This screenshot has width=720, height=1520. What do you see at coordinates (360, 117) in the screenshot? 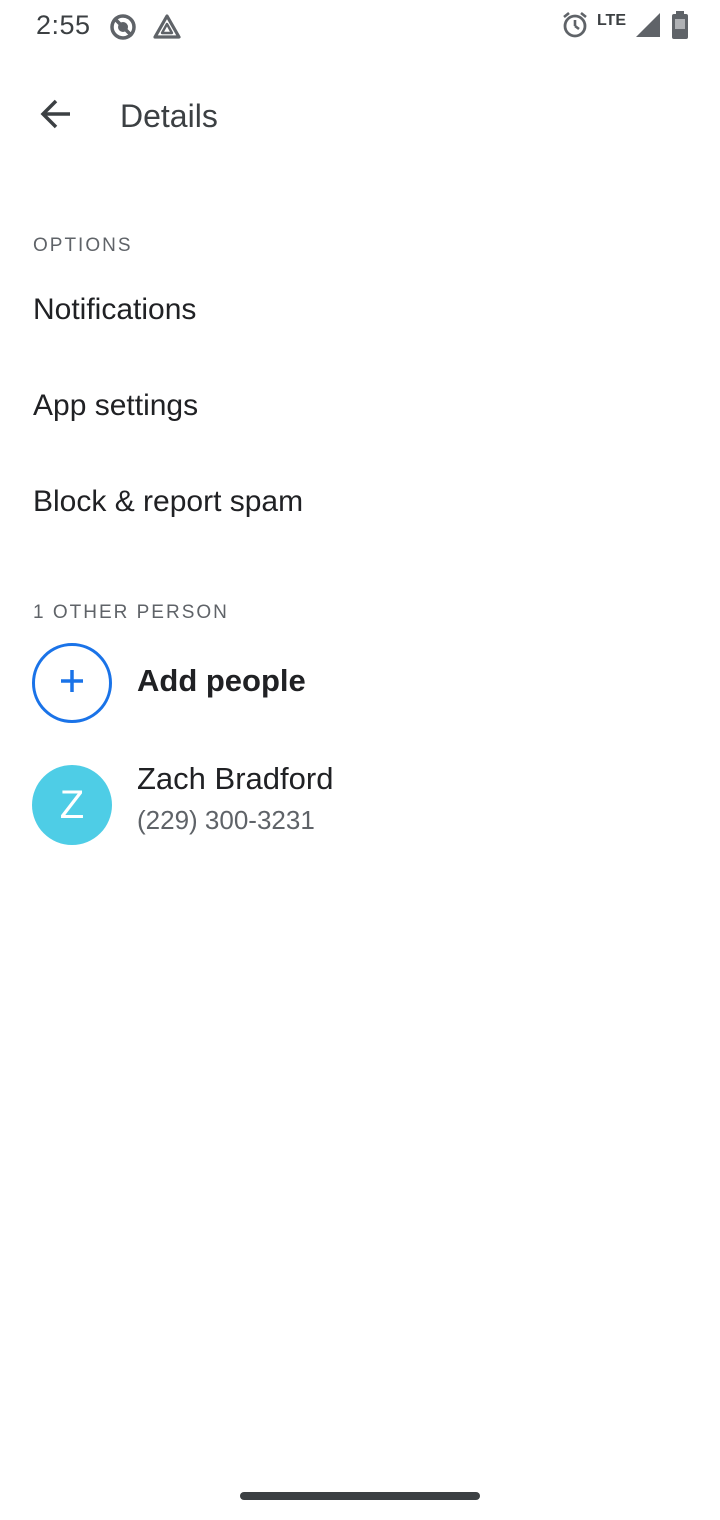
I see `app-bar: Details` at bounding box center [360, 117].